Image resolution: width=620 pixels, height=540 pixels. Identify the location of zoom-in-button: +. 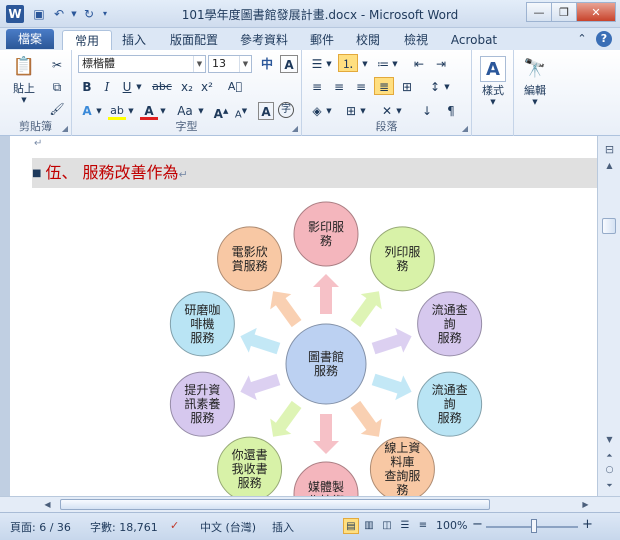
(587, 524).